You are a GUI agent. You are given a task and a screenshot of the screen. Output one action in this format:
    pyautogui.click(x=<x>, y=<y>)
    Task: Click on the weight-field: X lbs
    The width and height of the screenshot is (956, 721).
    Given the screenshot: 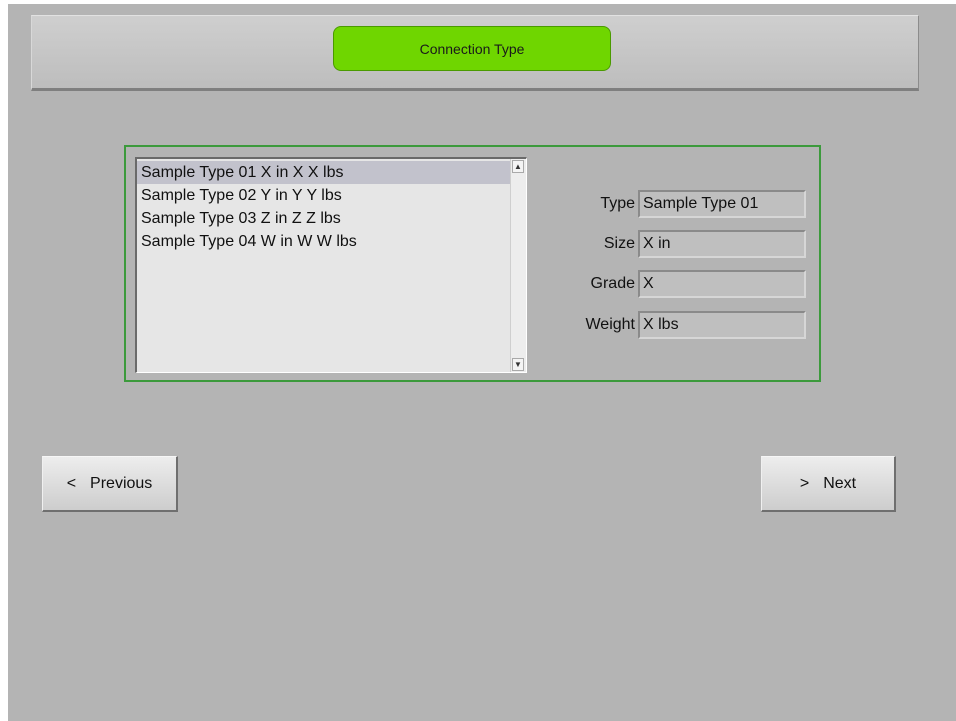 What is the action you would take?
    pyautogui.click(x=722, y=325)
    